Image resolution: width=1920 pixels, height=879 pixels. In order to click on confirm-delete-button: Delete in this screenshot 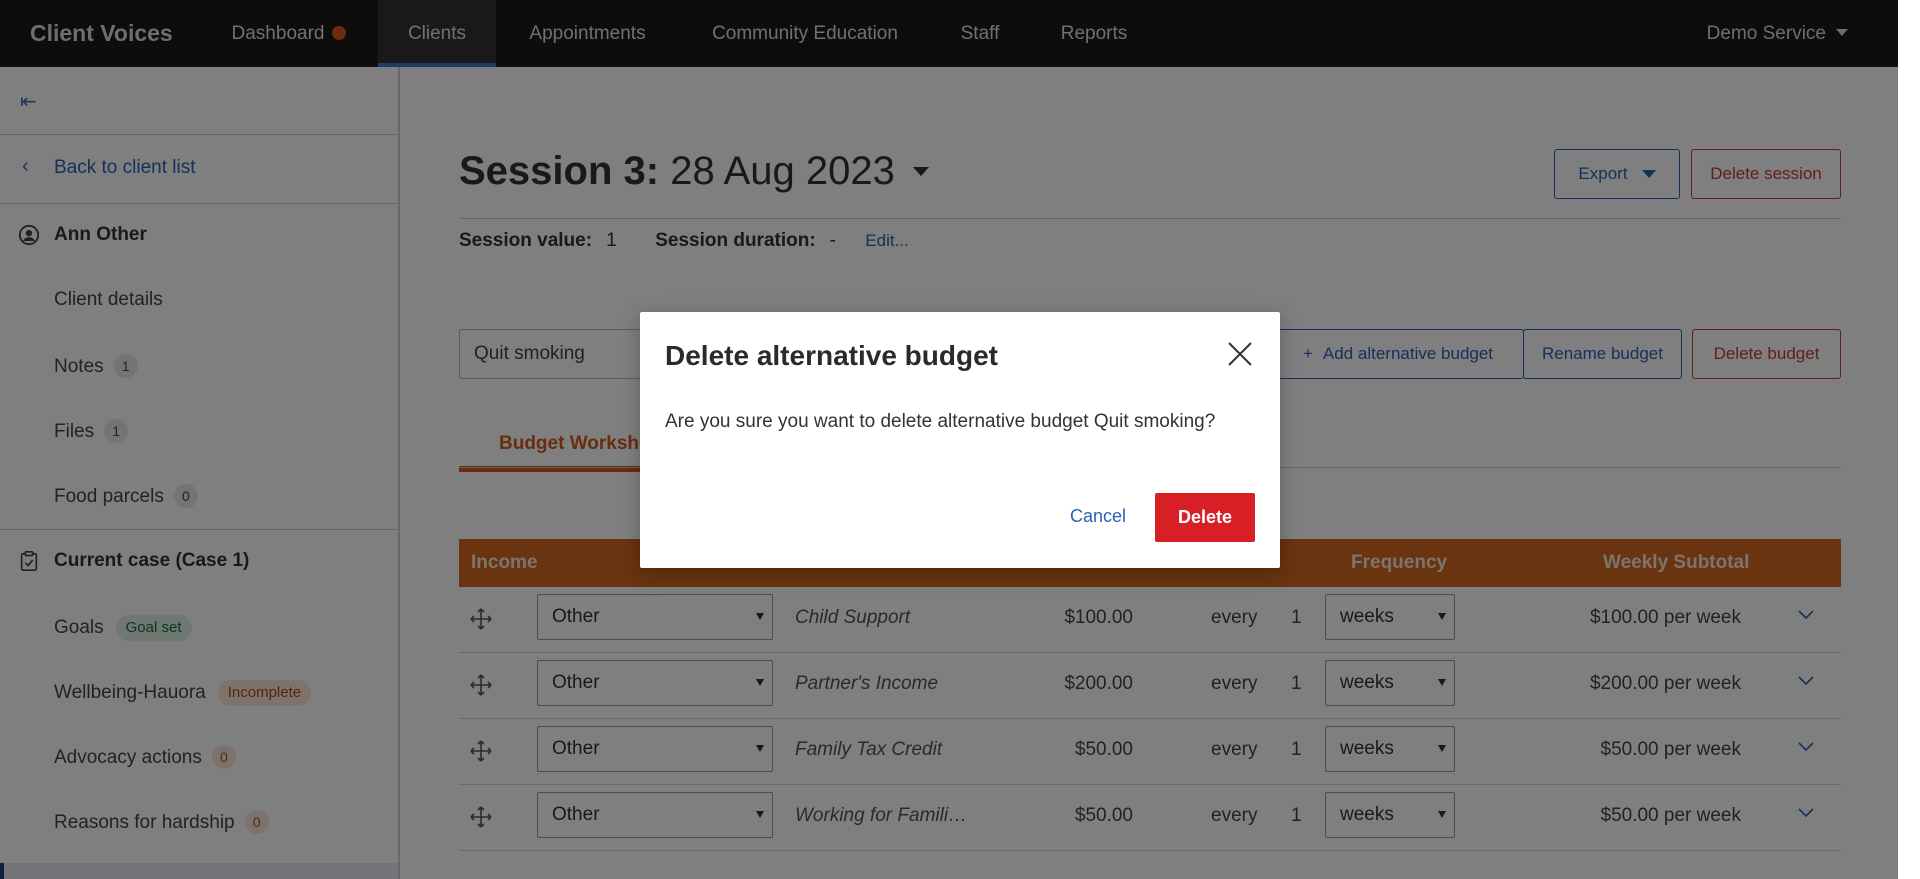, I will do `click(1205, 517)`.